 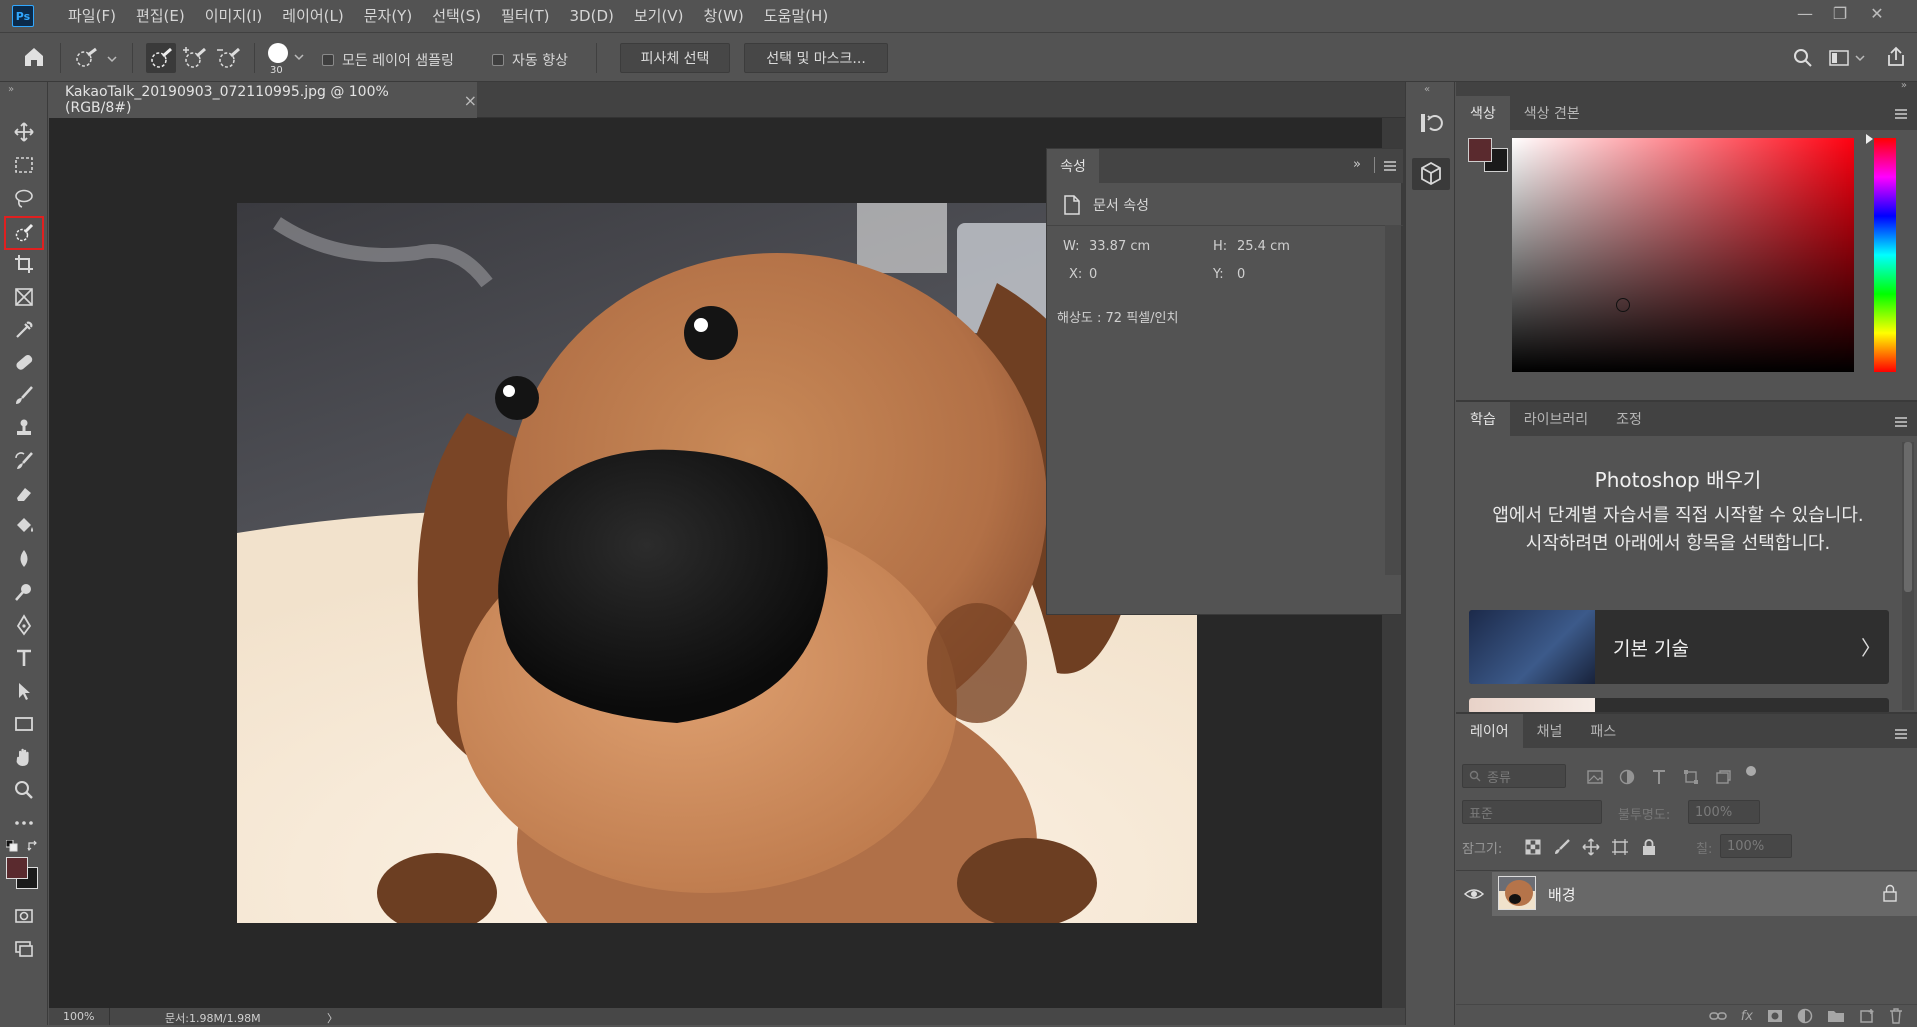 What do you see at coordinates (24, 949) in the screenshot?
I see `screen-mode-icon` at bounding box center [24, 949].